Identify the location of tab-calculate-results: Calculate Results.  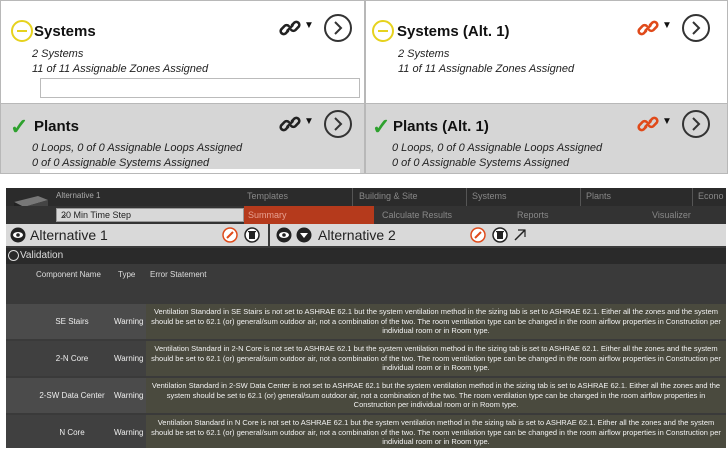
(417, 215).